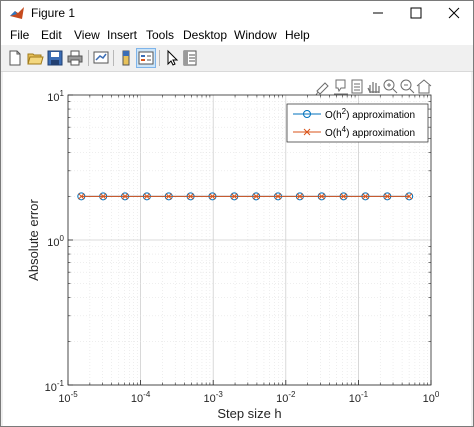 This screenshot has width=474, height=427. Describe the element at coordinates (75, 58) in the screenshot. I see `print-icon` at that location.